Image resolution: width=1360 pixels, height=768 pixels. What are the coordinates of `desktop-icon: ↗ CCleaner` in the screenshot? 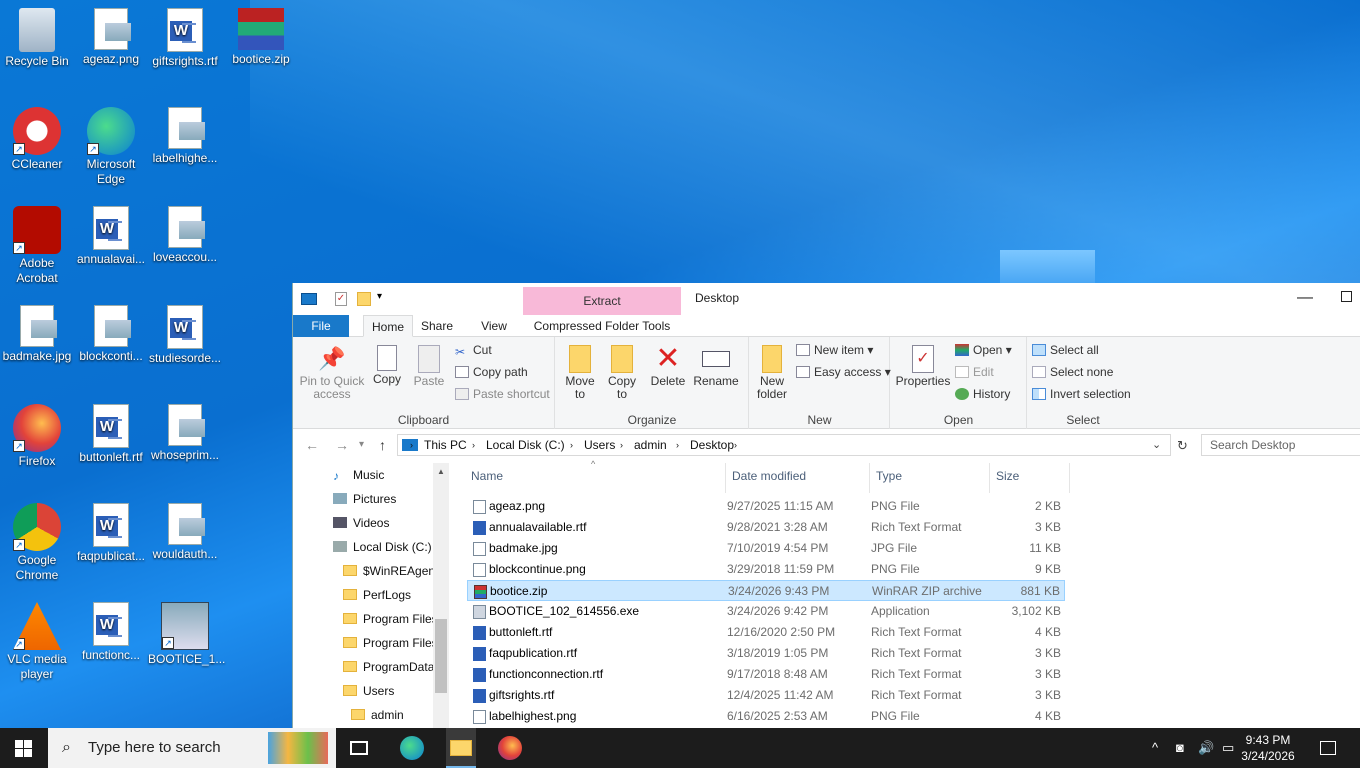 It's located at (37, 137).